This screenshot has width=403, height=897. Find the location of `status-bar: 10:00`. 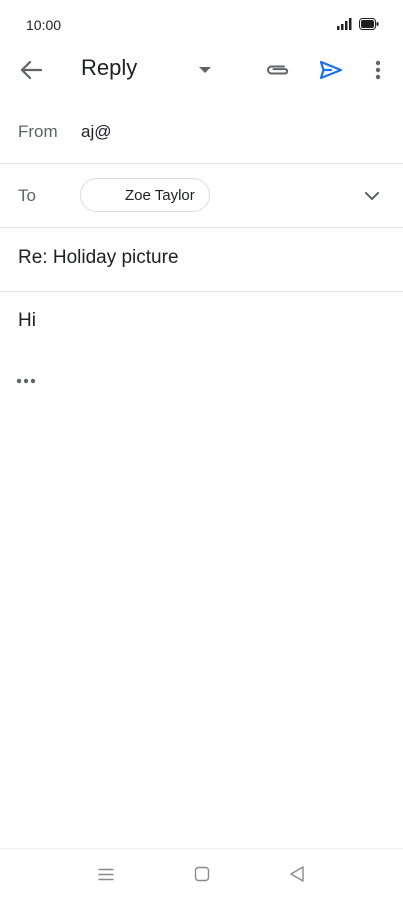

status-bar: 10:00 is located at coordinates (201, 25).